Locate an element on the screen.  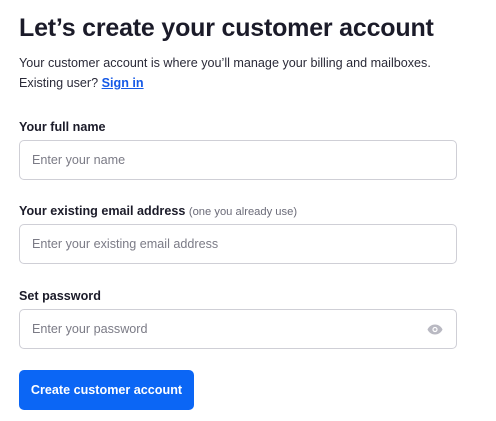
page-title: Let’s create your customer account is located at coordinates (226, 28).